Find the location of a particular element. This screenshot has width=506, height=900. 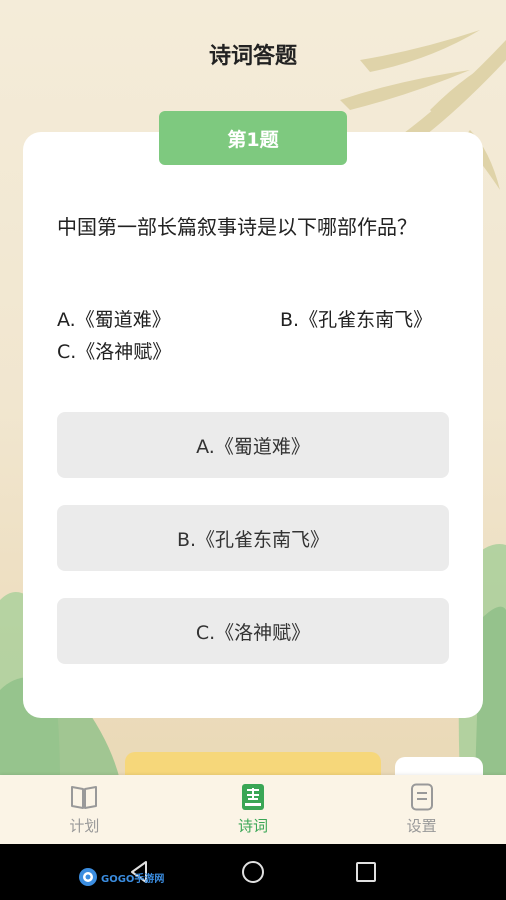

option-text-a: A.《蜀道难》 is located at coordinates (114, 320).